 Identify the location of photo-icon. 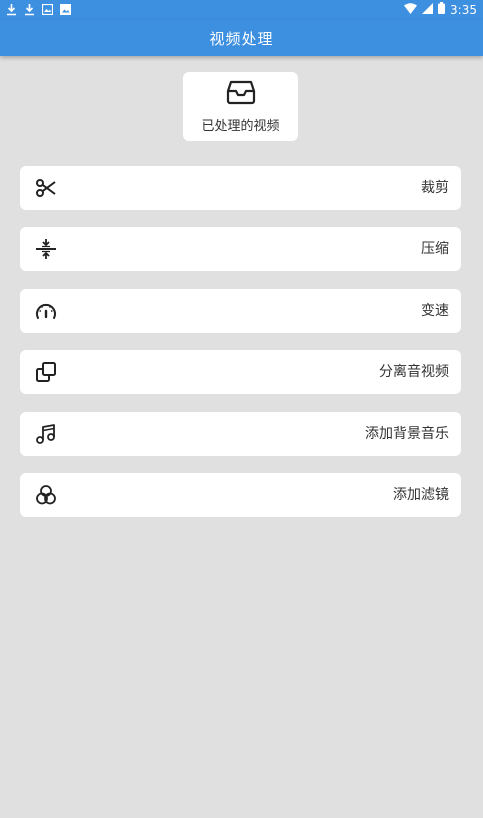
(65, 9).